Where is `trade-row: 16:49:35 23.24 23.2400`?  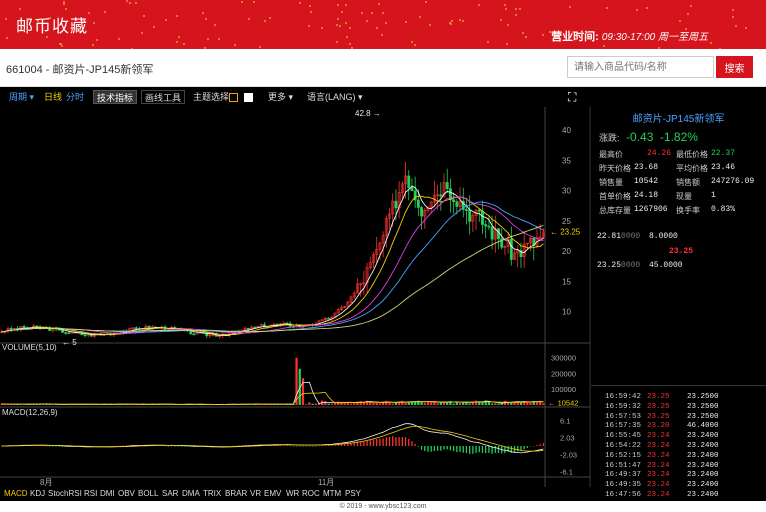 trade-row: 16:49:35 23.24 23.2400 is located at coordinates (682, 486).